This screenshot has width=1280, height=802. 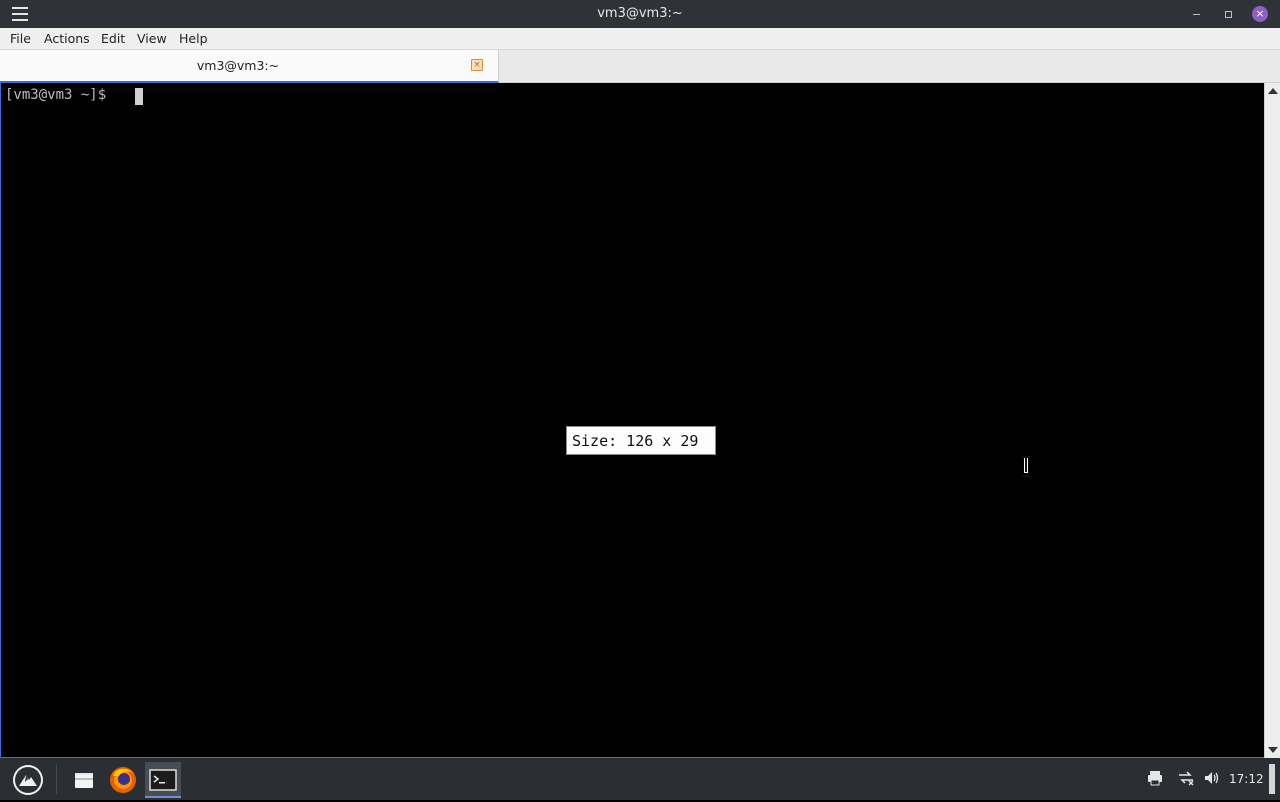 I want to click on tab-close-icon: ×, so click(x=477, y=65).